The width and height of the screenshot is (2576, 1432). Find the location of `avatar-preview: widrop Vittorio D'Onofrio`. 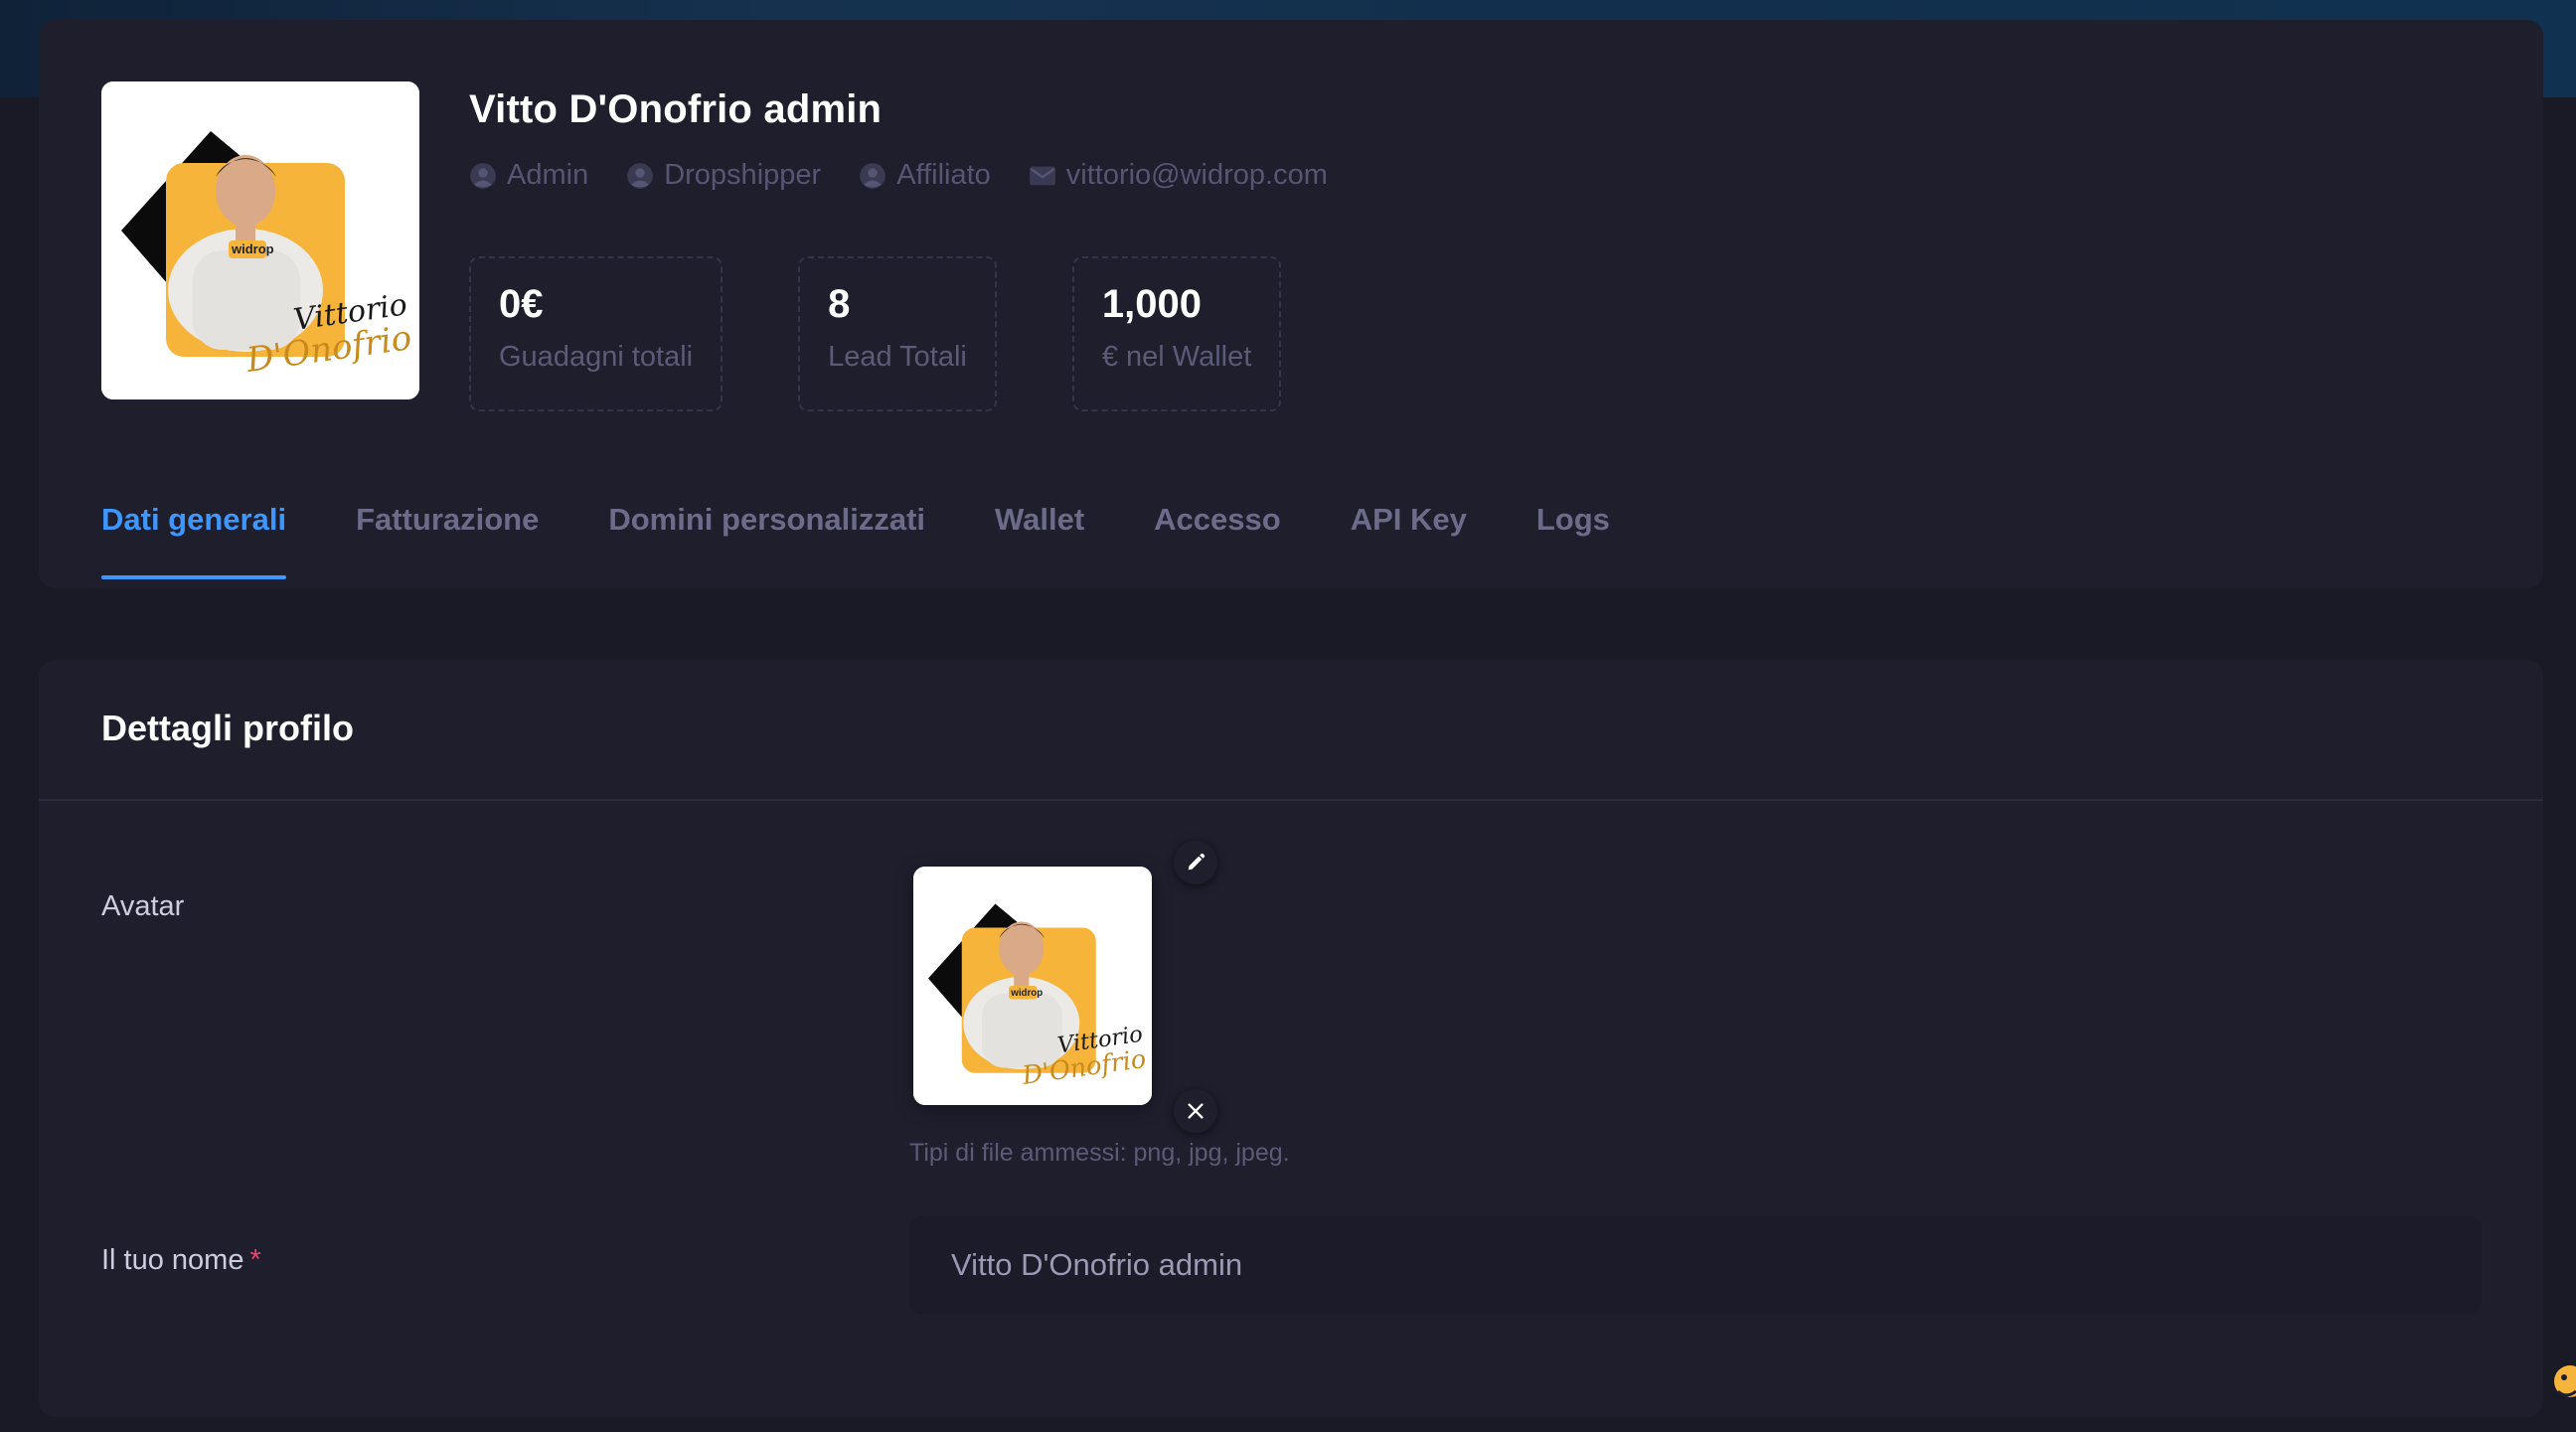

avatar-preview: widrop Vittorio D'Onofrio is located at coordinates (1032, 986).